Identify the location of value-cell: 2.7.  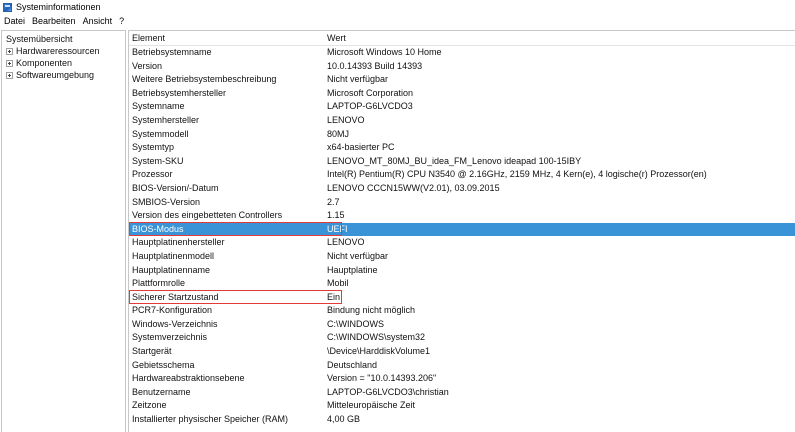
(333, 201).